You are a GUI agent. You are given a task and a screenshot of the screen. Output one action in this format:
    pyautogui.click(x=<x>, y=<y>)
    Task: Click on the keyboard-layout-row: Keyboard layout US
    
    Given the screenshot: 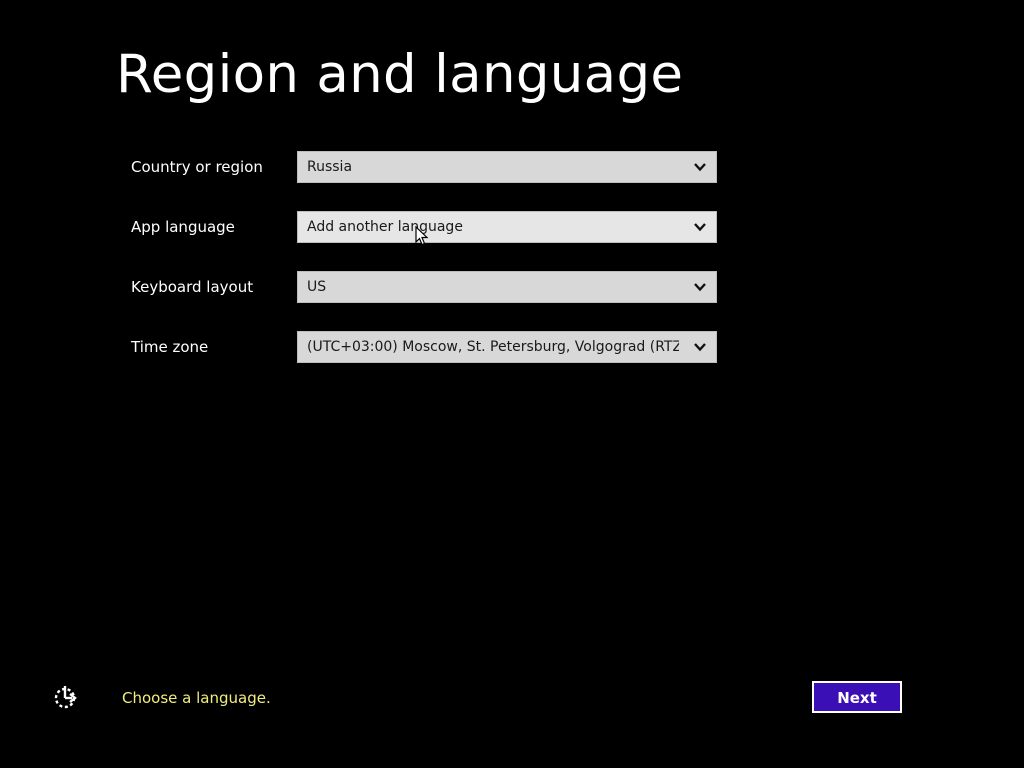 What is the action you would take?
    pyautogui.click(x=426, y=287)
    